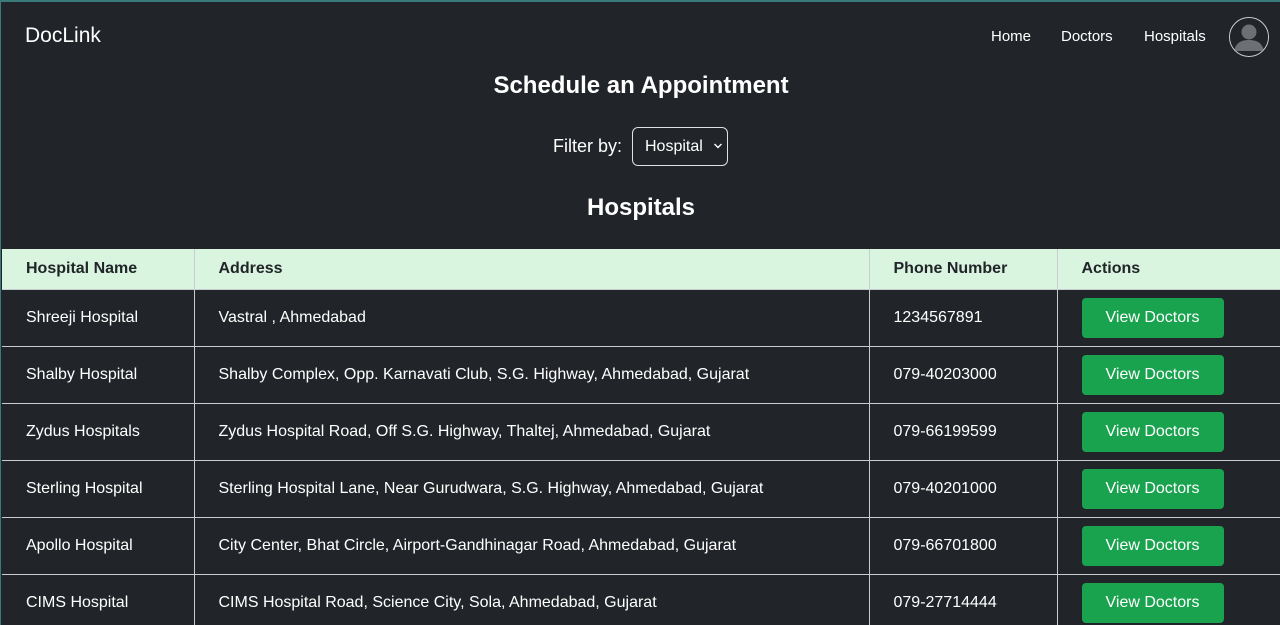 This screenshot has width=1280, height=625. What do you see at coordinates (718, 146) in the screenshot?
I see `chevron-down-icon` at bounding box center [718, 146].